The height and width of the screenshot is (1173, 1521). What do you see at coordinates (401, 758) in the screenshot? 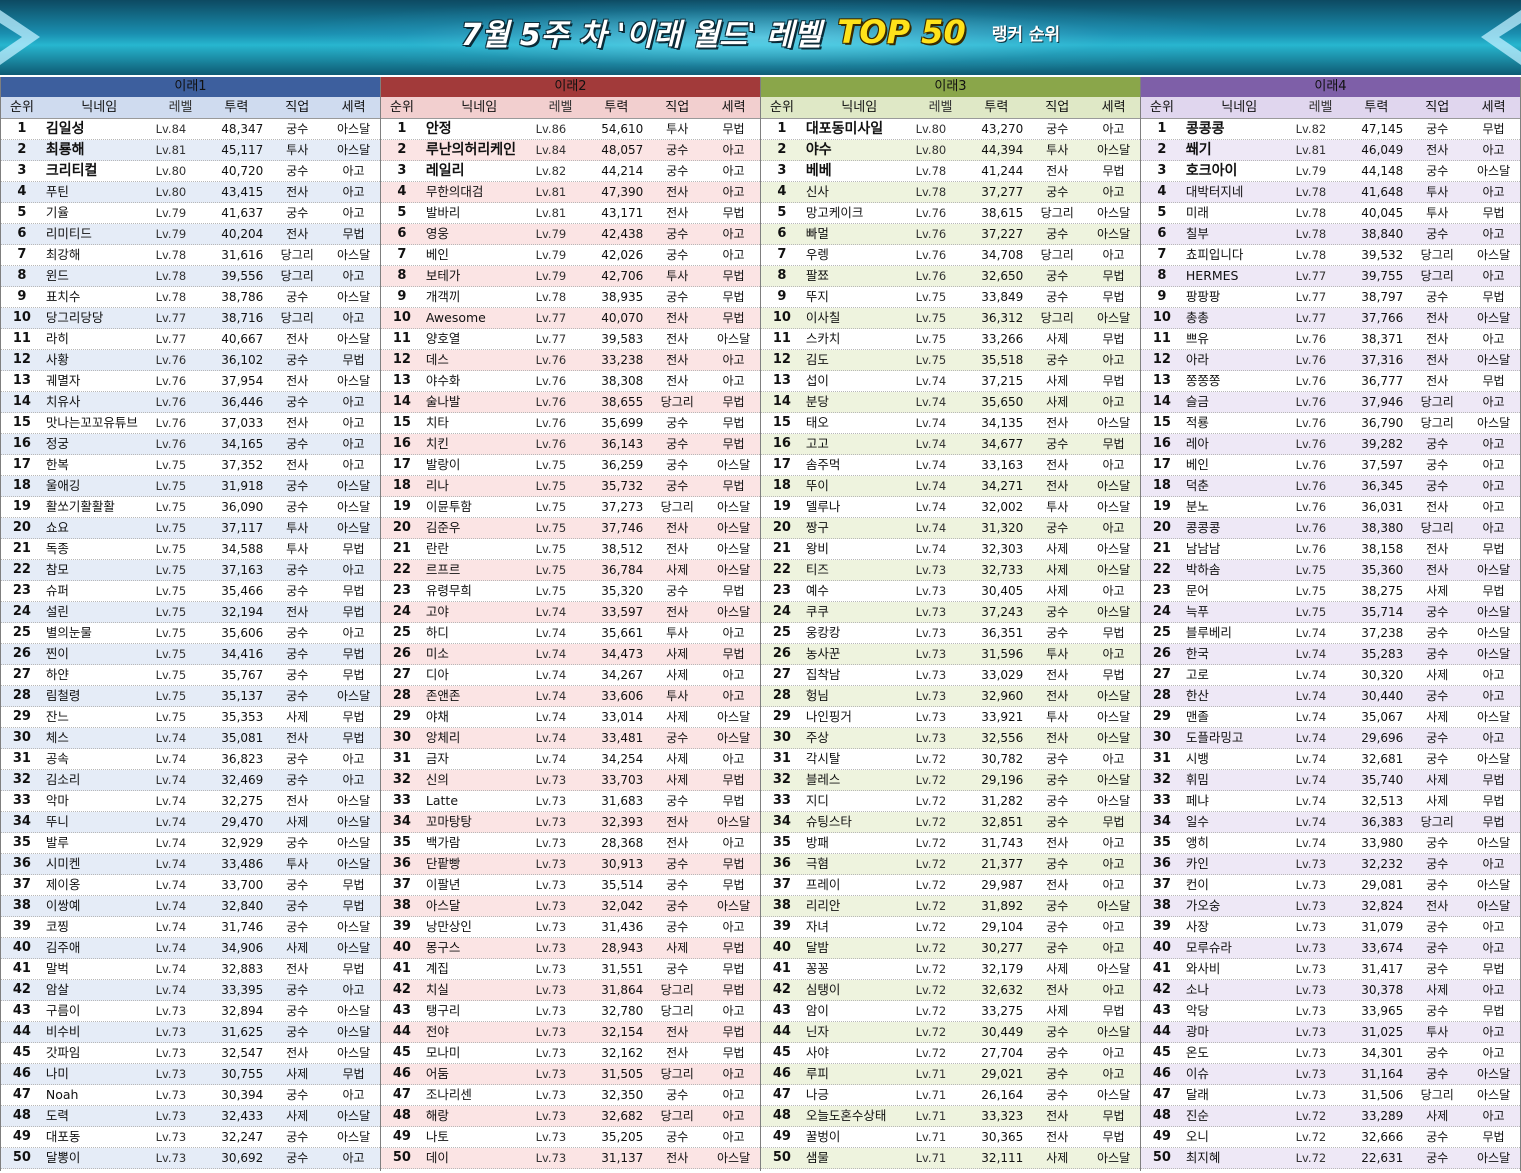
I see `cell-rank: 31` at bounding box center [401, 758].